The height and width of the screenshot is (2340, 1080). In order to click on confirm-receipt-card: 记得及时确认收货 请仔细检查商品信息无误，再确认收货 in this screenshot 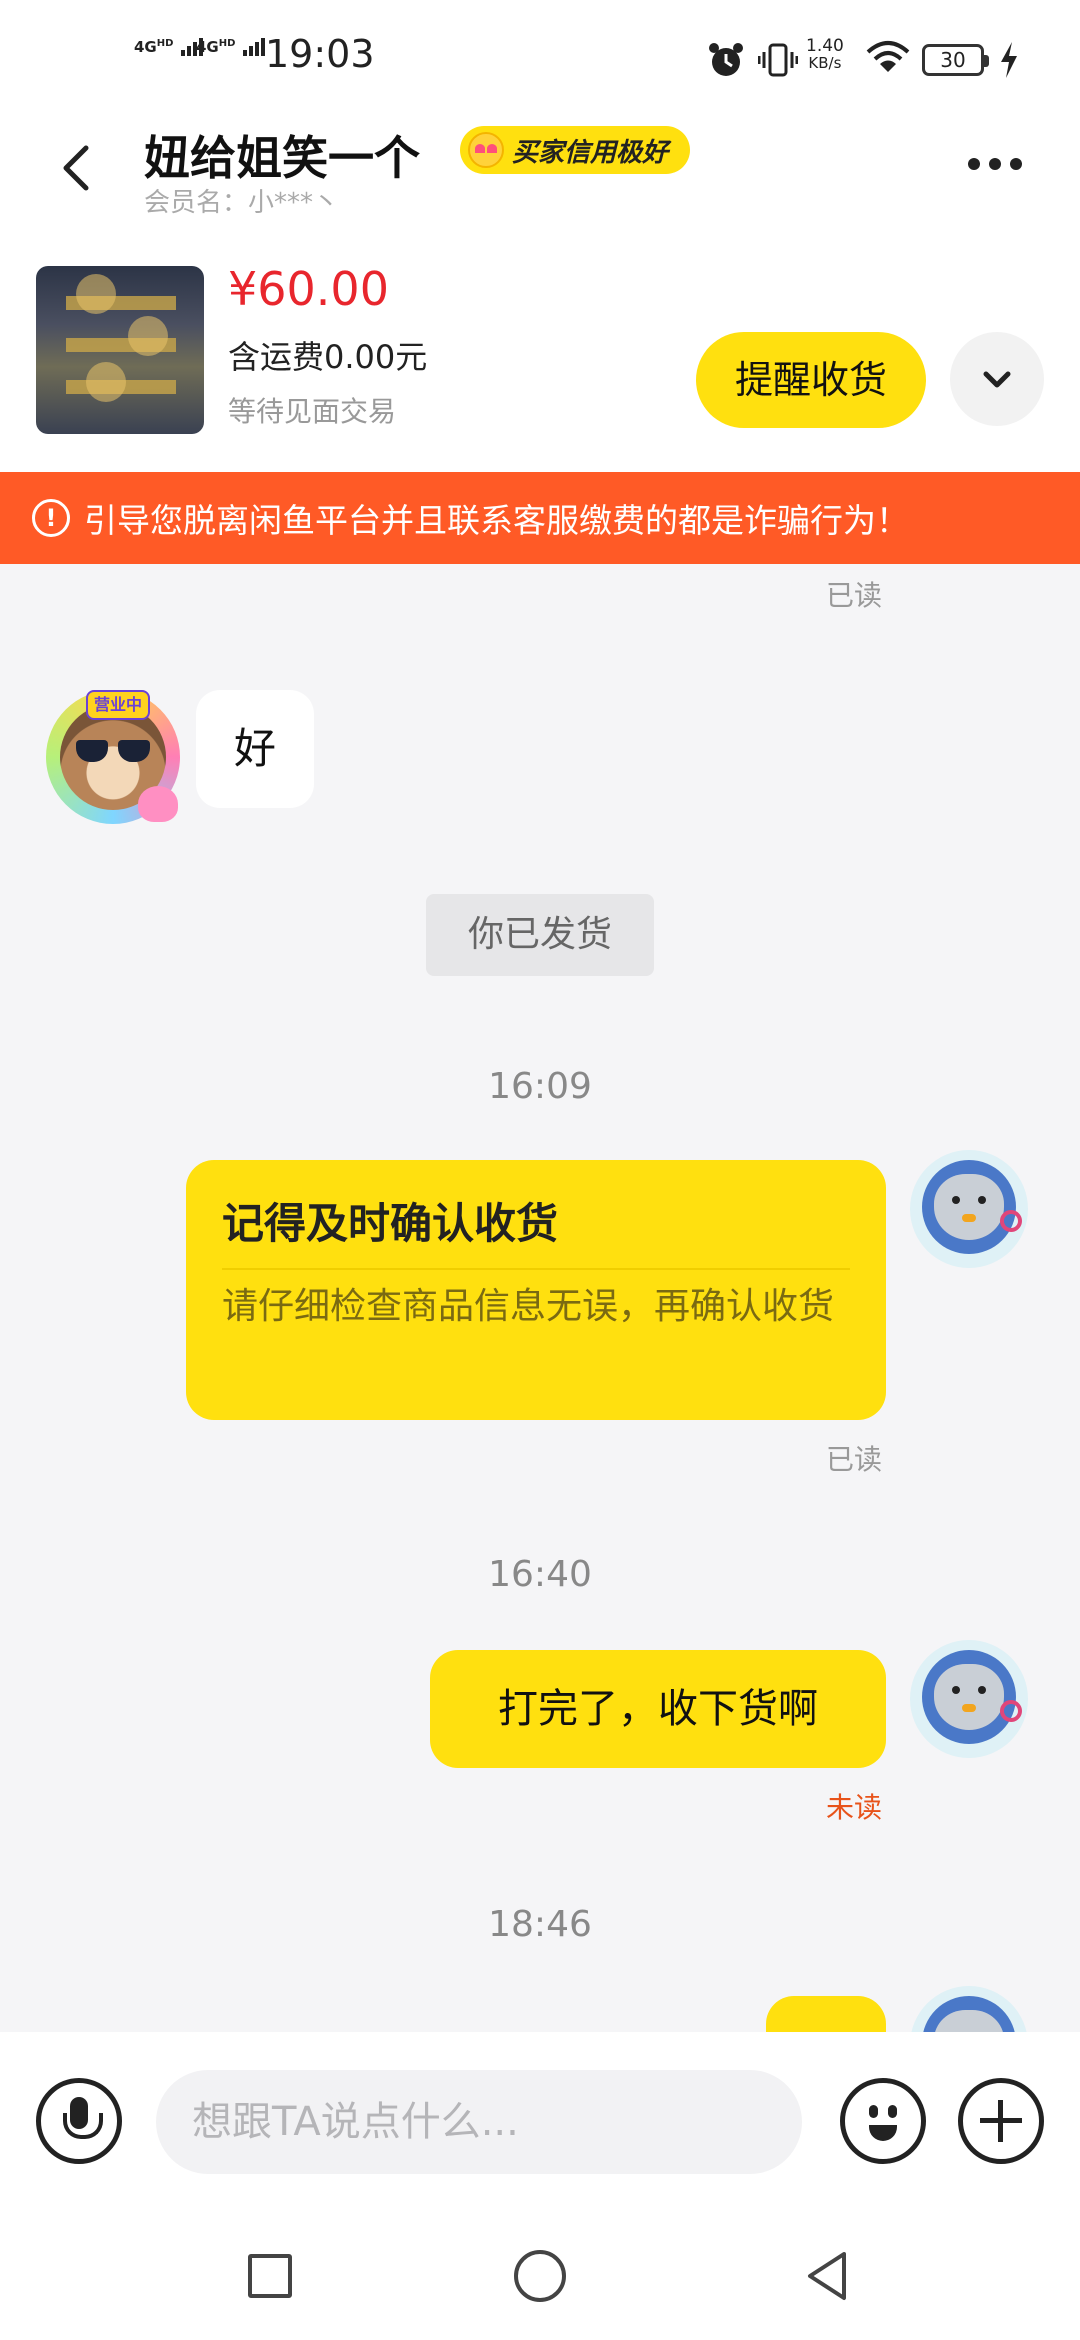, I will do `click(536, 1290)`.